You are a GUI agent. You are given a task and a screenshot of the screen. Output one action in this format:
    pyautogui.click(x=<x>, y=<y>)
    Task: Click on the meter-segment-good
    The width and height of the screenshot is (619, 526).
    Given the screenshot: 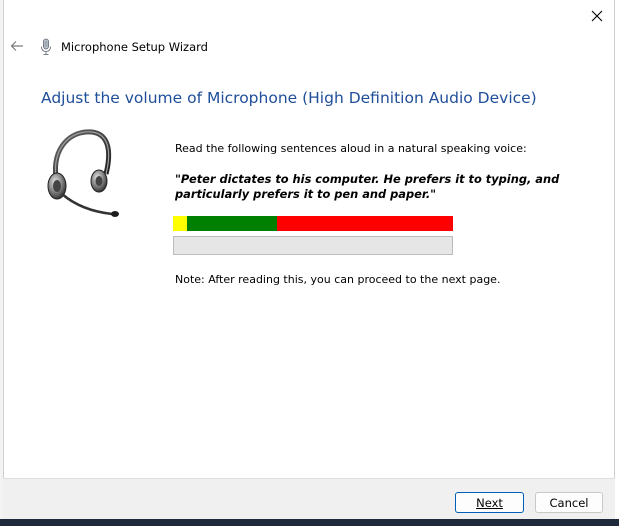 What is the action you would take?
    pyautogui.click(x=232, y=223)
    